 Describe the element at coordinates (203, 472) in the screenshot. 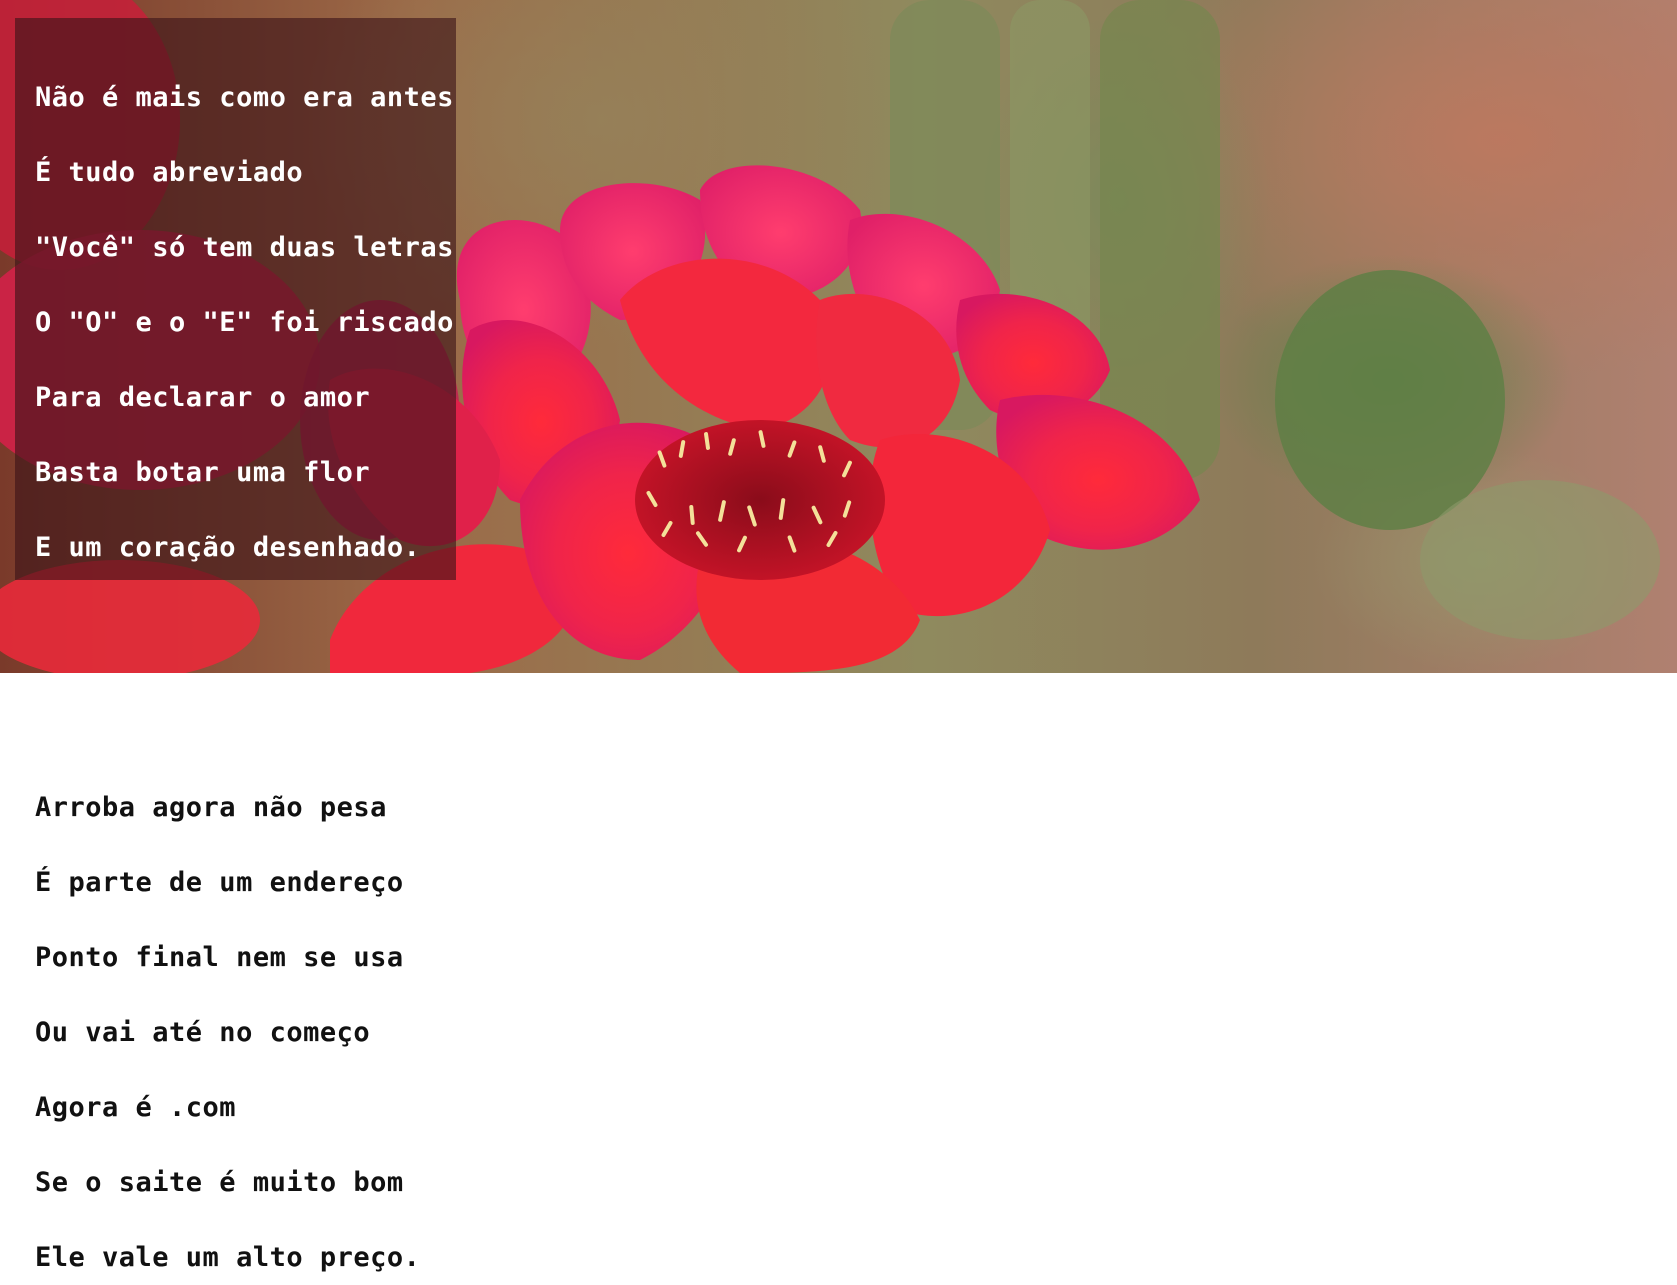

I see `caption-line: Basta botar uma flor` at that location.